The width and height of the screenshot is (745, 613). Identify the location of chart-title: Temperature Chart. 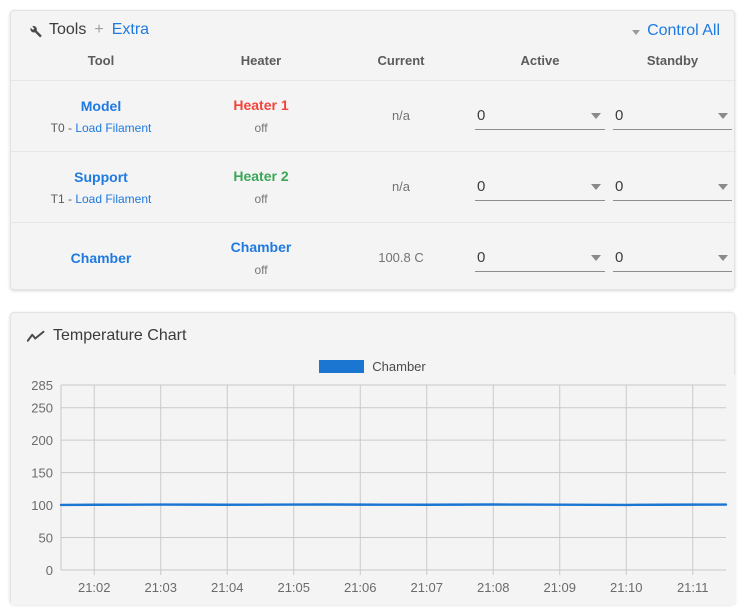
(120, 335).